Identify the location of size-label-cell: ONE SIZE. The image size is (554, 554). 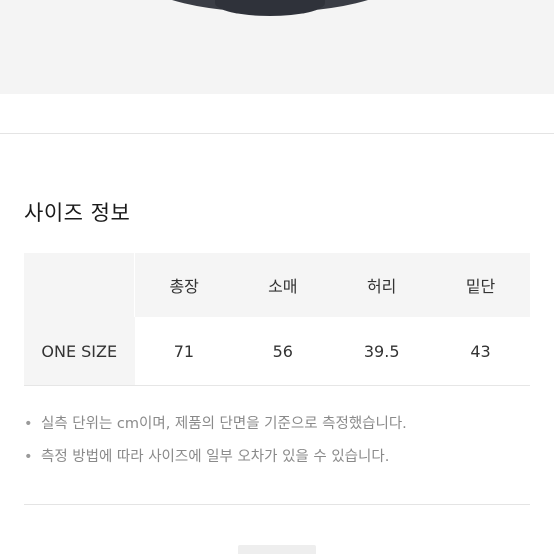
(79, 351).